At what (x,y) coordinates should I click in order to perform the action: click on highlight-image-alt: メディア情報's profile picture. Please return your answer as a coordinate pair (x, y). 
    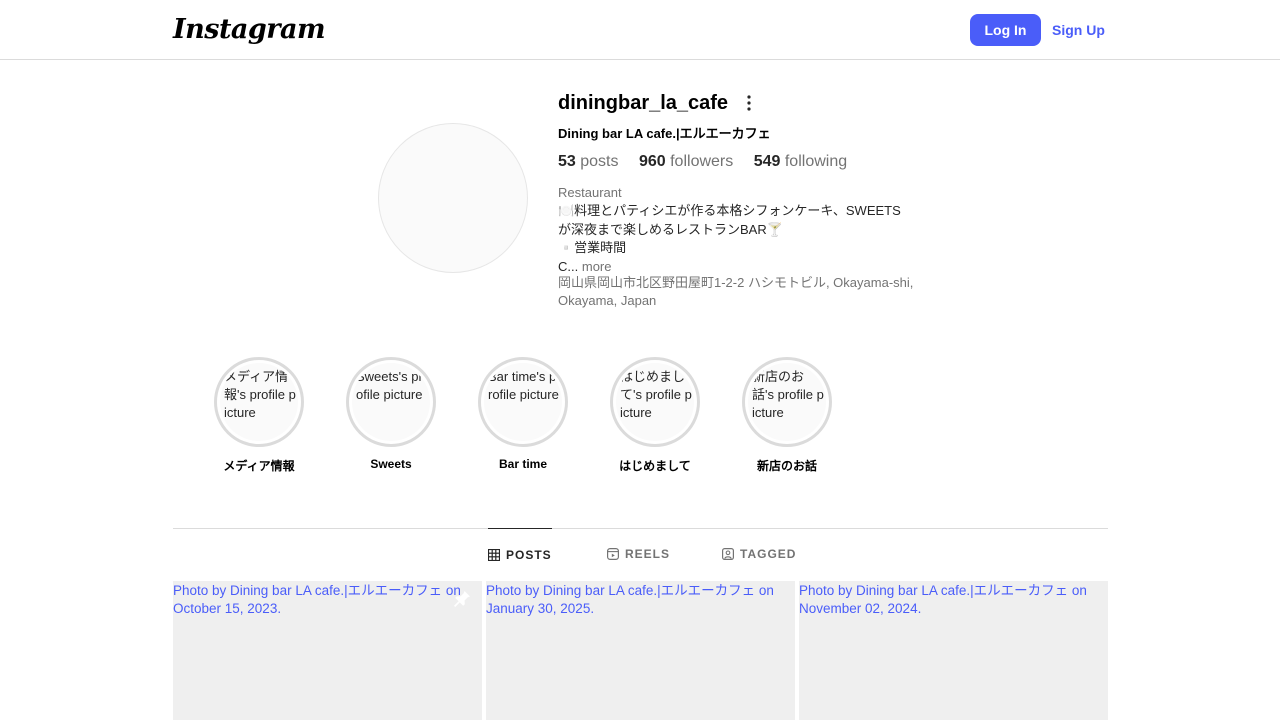
    Looking at the image, I should click on (259, 402).